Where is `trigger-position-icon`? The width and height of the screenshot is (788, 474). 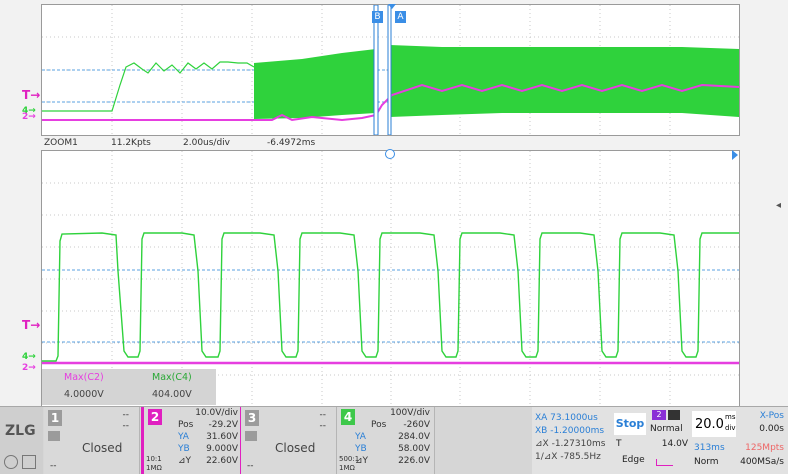 trigger-position-icon is located at coordinates (392, 6).